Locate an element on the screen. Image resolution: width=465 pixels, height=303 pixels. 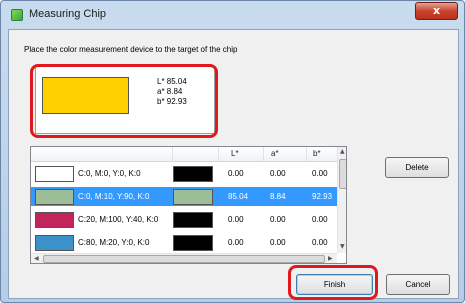
lab-l-value: L* 85.04 is located at coordinates (172, 81).